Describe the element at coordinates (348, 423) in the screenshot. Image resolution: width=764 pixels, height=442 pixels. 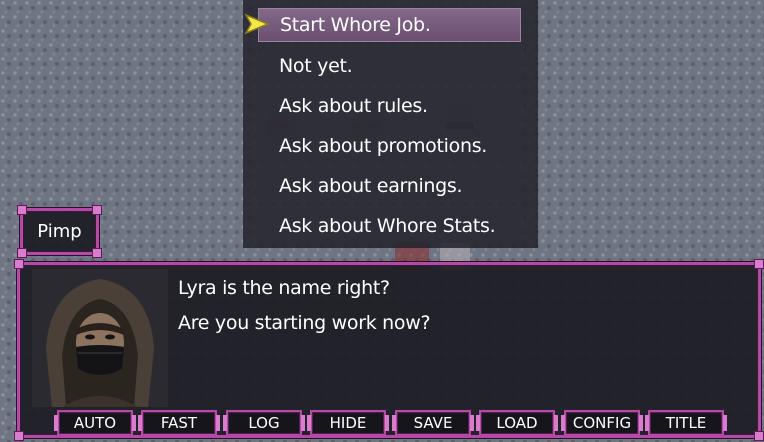
I see `hide-button: HIDE` at that location.